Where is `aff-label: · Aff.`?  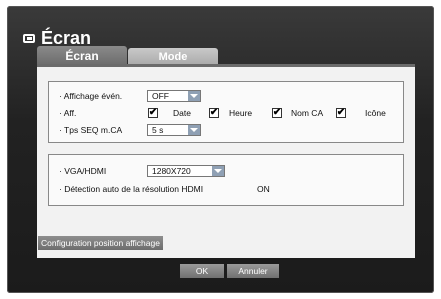 aff-label: · Aff. is located at coordinates (68, 113).